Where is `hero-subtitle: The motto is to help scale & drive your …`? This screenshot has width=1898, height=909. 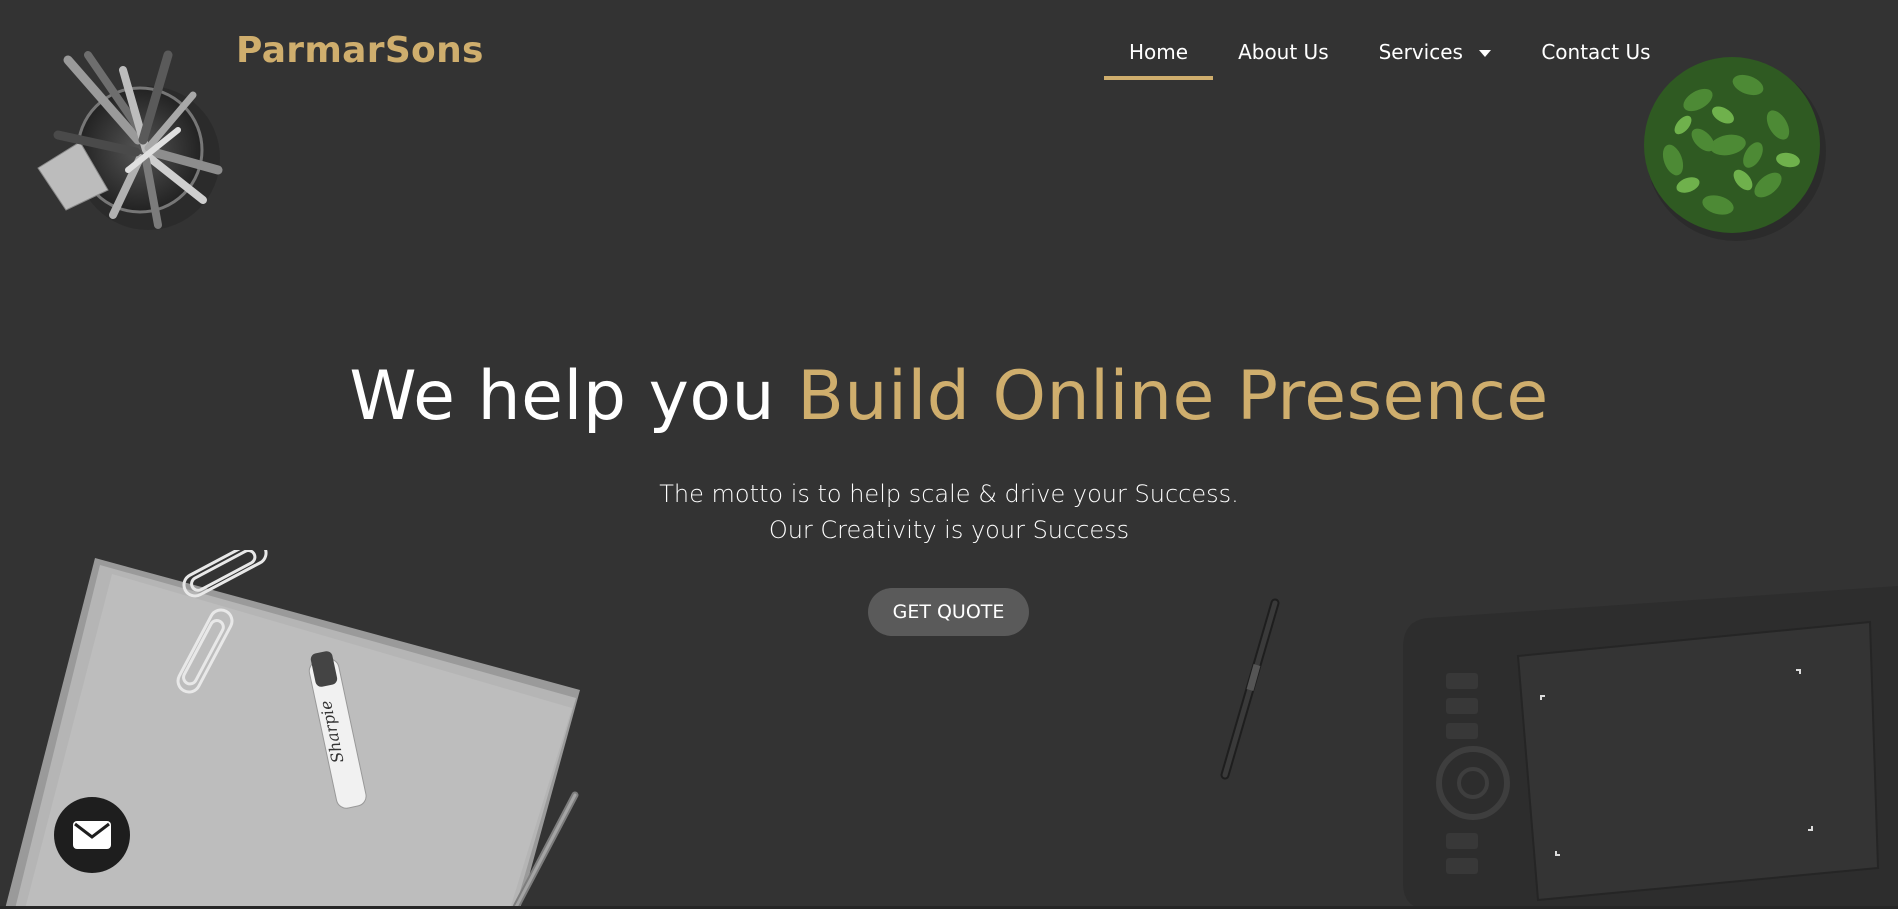
hero-subtitle: The motto is to help scale & drive your … is located at coordinates (949, 512).